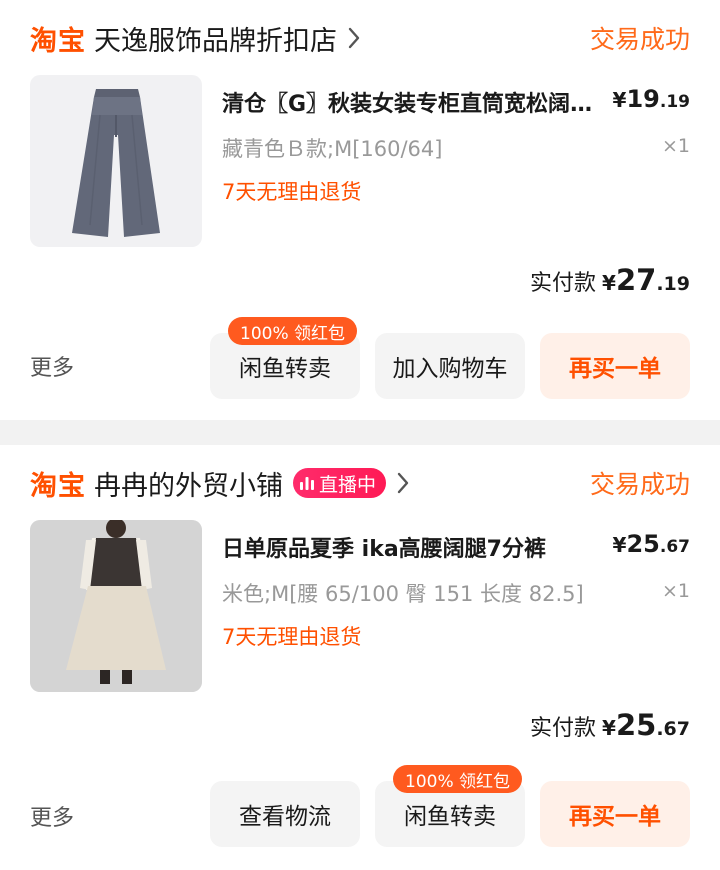 The image size is (720, 870). I want to click on product-price: ¥25.67, so click(651, 544).